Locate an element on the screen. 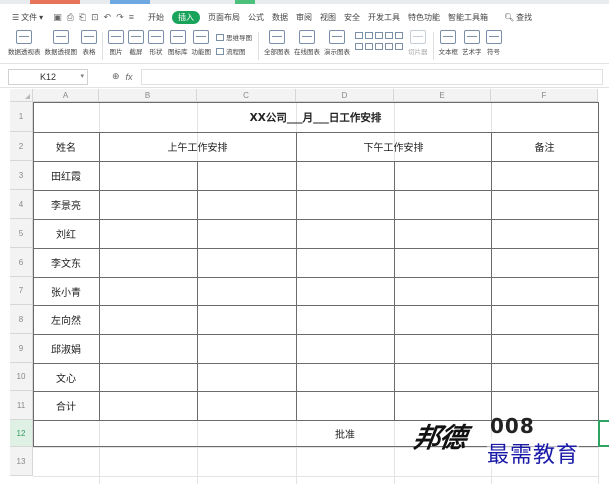 Image resolution: width=609 pixels, height=484 pixels. tab-review: 审阅 is located at coordinates (304, 17).